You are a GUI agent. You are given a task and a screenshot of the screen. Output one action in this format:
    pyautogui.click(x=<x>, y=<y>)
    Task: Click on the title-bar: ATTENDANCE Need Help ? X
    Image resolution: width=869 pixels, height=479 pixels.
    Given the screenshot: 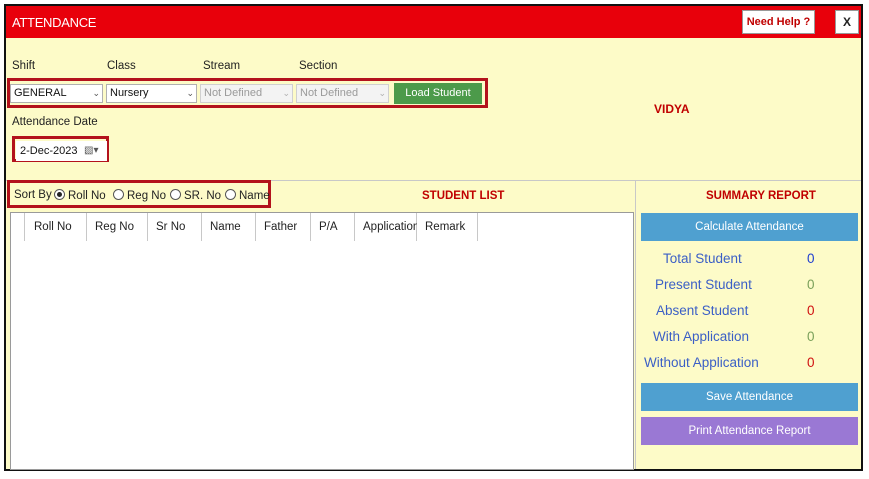 What is the action you would take?
    pyautogui.click(x=433, y=22)
    